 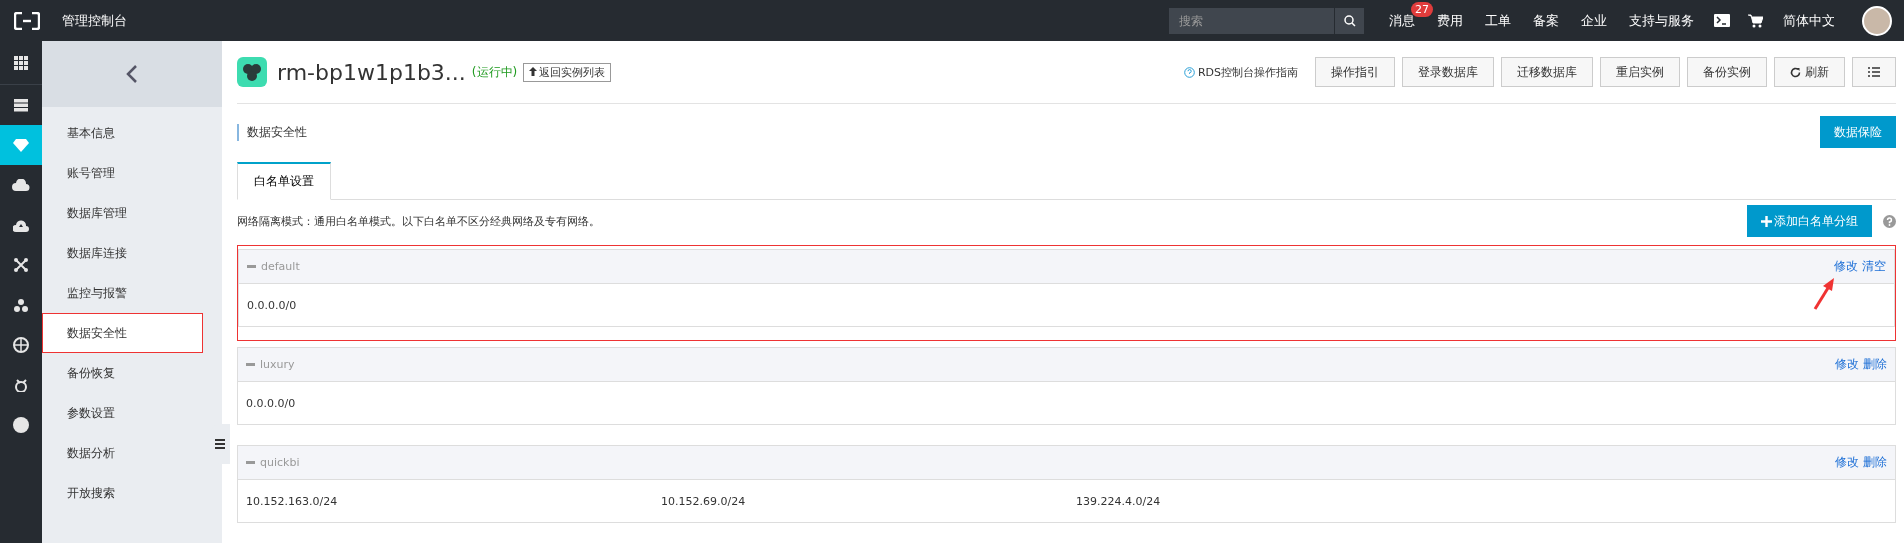 I want to click on database-icon, so click(x=21, y=145).